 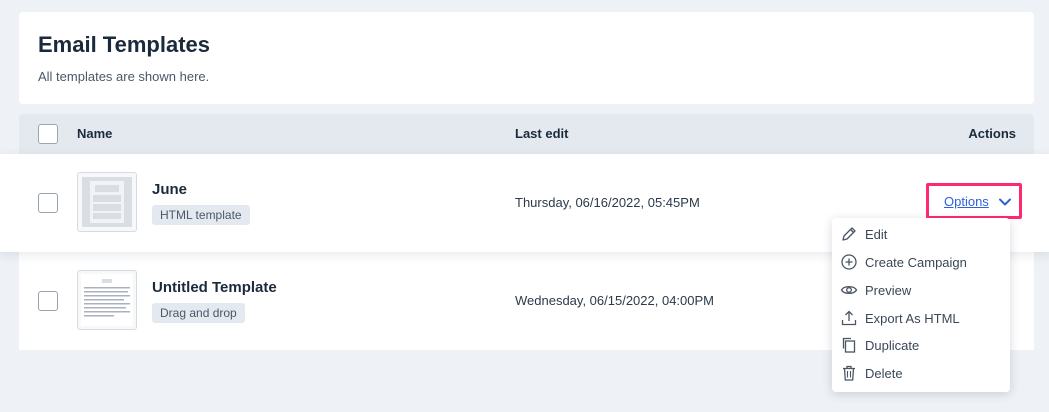 What do you see at coordinates (614, 300) in the screenshot?
I see `last-edit-date: Wednesday, 06/15/2022, 04:00PM` at bounding box center [614, 300].